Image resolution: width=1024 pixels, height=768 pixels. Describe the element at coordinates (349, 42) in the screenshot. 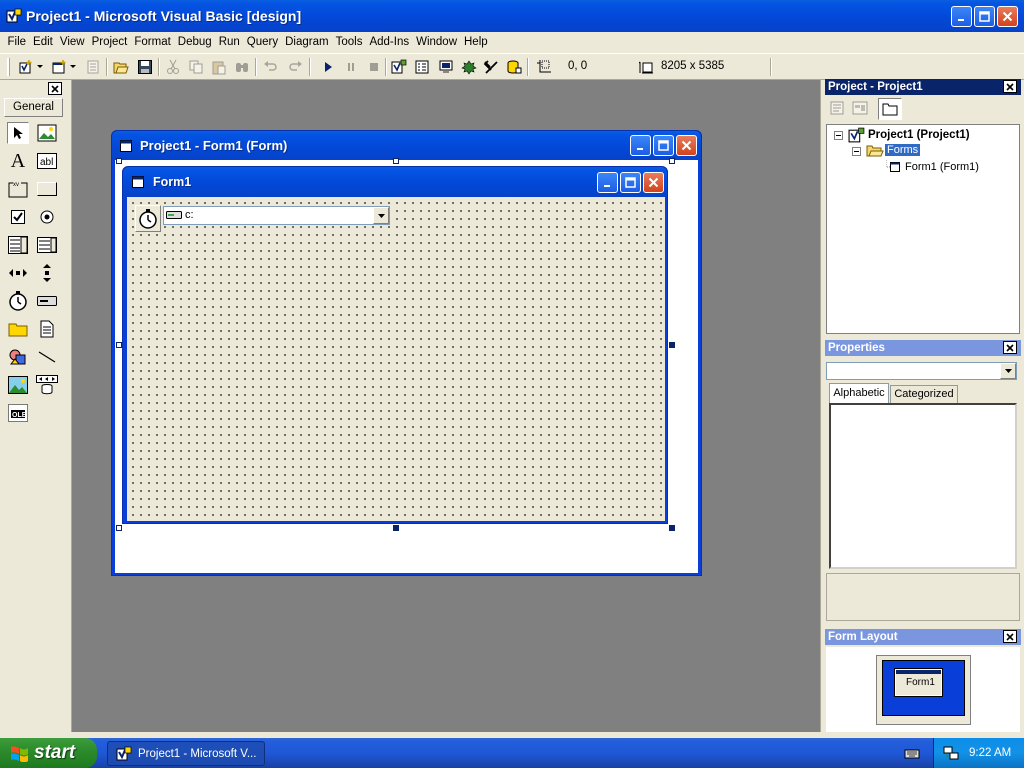

I see `menu-tools: Tools` at that location.